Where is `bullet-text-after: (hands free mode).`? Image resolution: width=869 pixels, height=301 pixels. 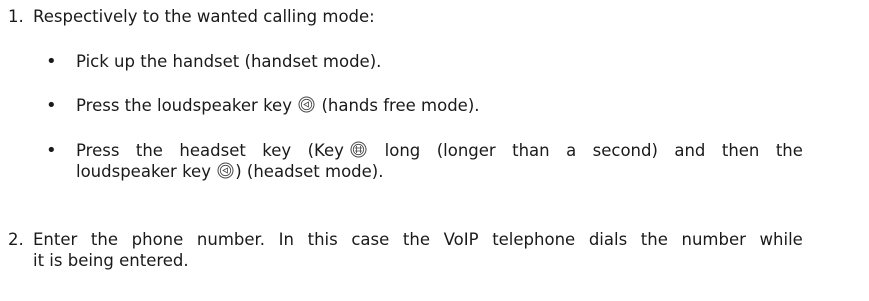
bullet-text-after: (hands free mode). is located at coordinates (400, 105).